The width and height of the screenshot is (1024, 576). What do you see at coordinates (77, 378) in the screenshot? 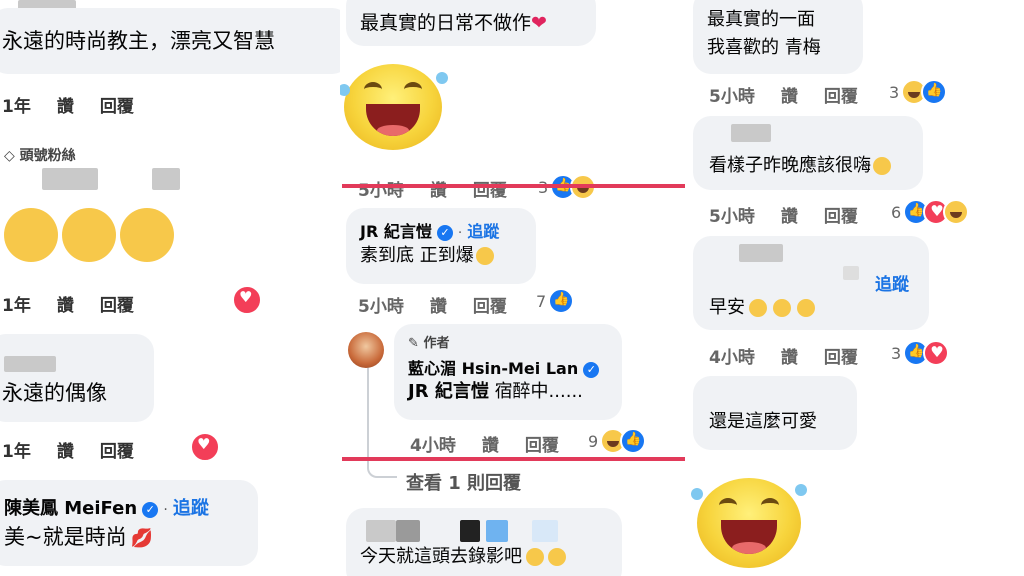
I see `comment-bubble: 永遠的偶像` at bounding box center [77, 378].